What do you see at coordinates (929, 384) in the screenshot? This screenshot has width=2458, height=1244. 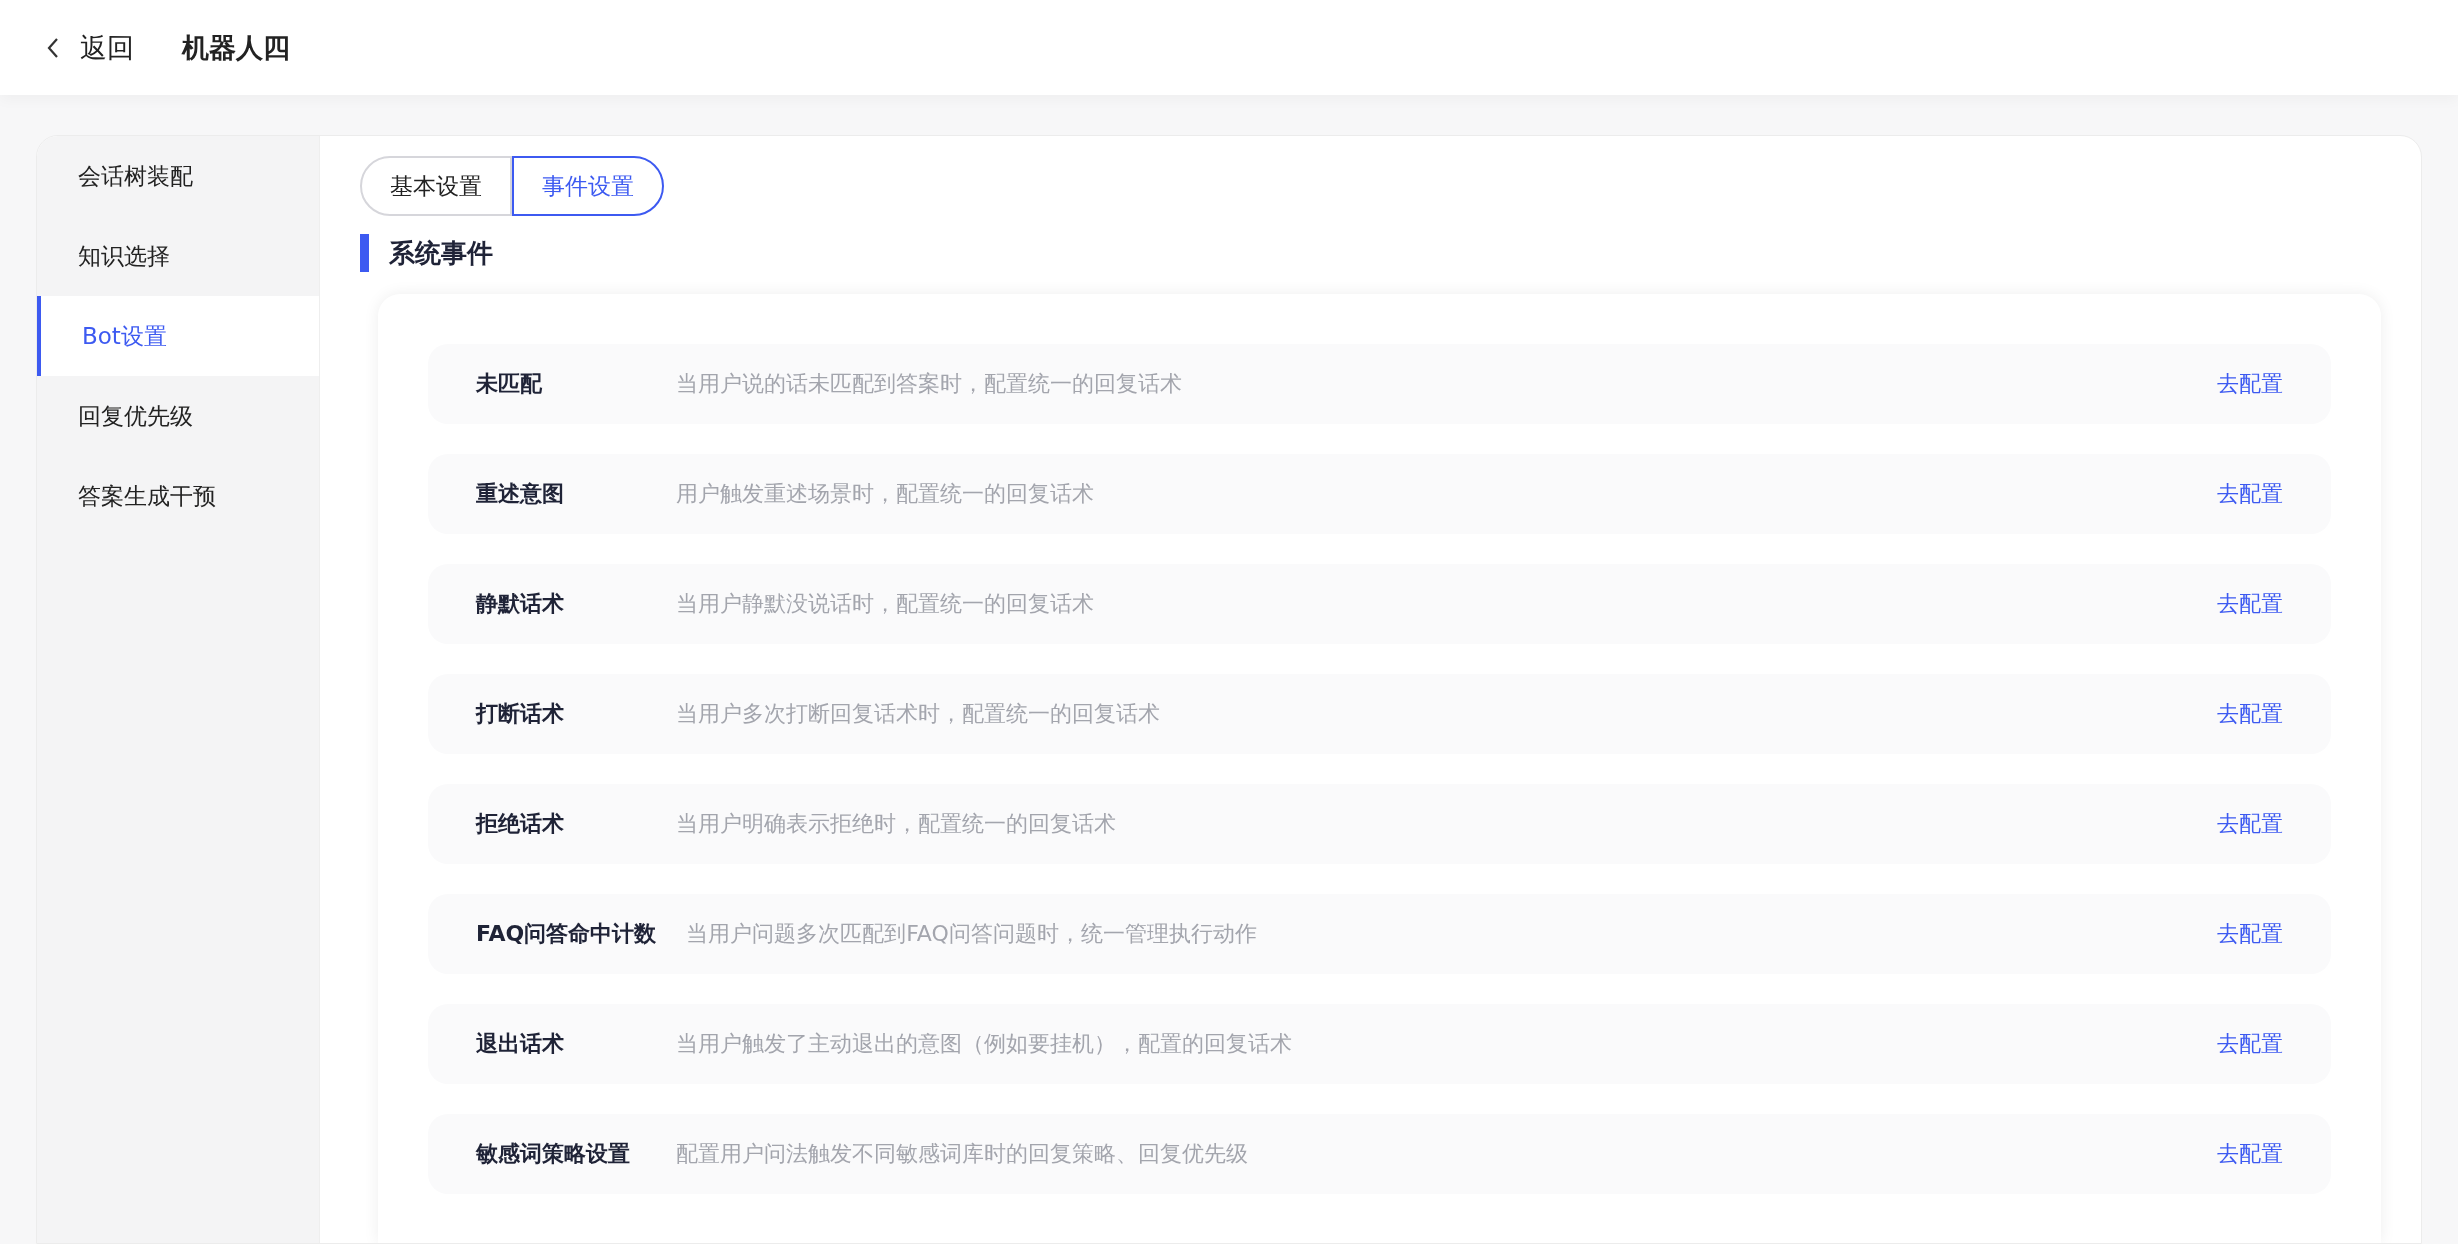 I see `event-description: 当用户说的话未匹配到答案时，配置统一的回复话术` at bounding box center [929, 384].